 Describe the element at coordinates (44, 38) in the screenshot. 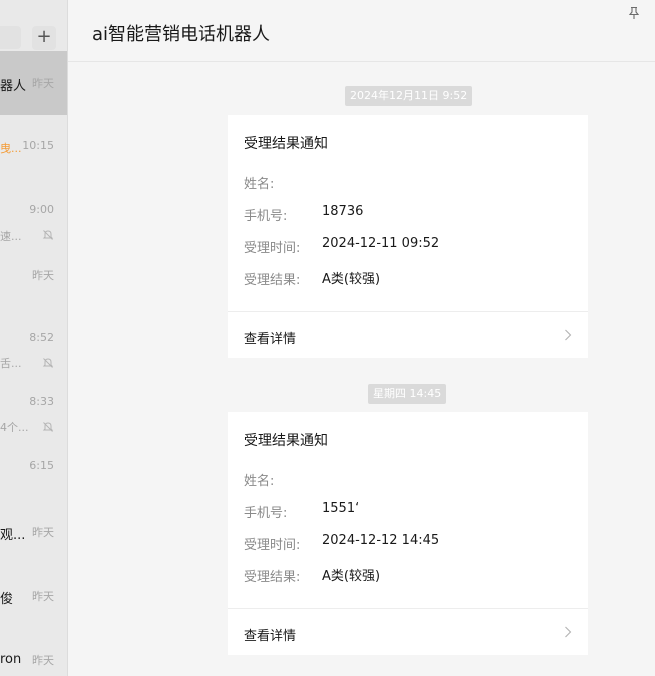

I see `add-button: +` at that location.